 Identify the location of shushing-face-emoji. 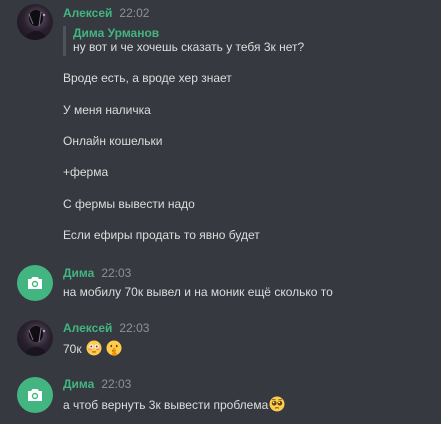
(114, 348).